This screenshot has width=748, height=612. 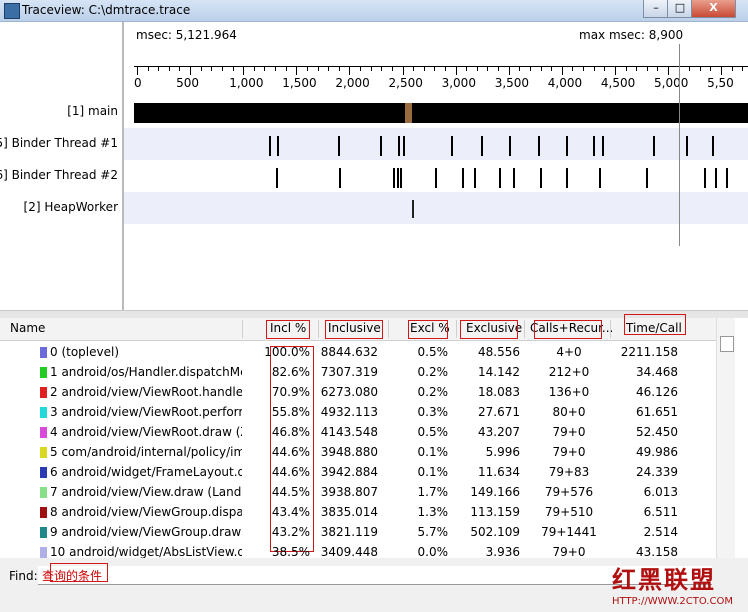 What do you see at coordinates (85, 352) in the screenshot?
I see `method-name: 0 (toplevel)` at bounding box center [85, 352].